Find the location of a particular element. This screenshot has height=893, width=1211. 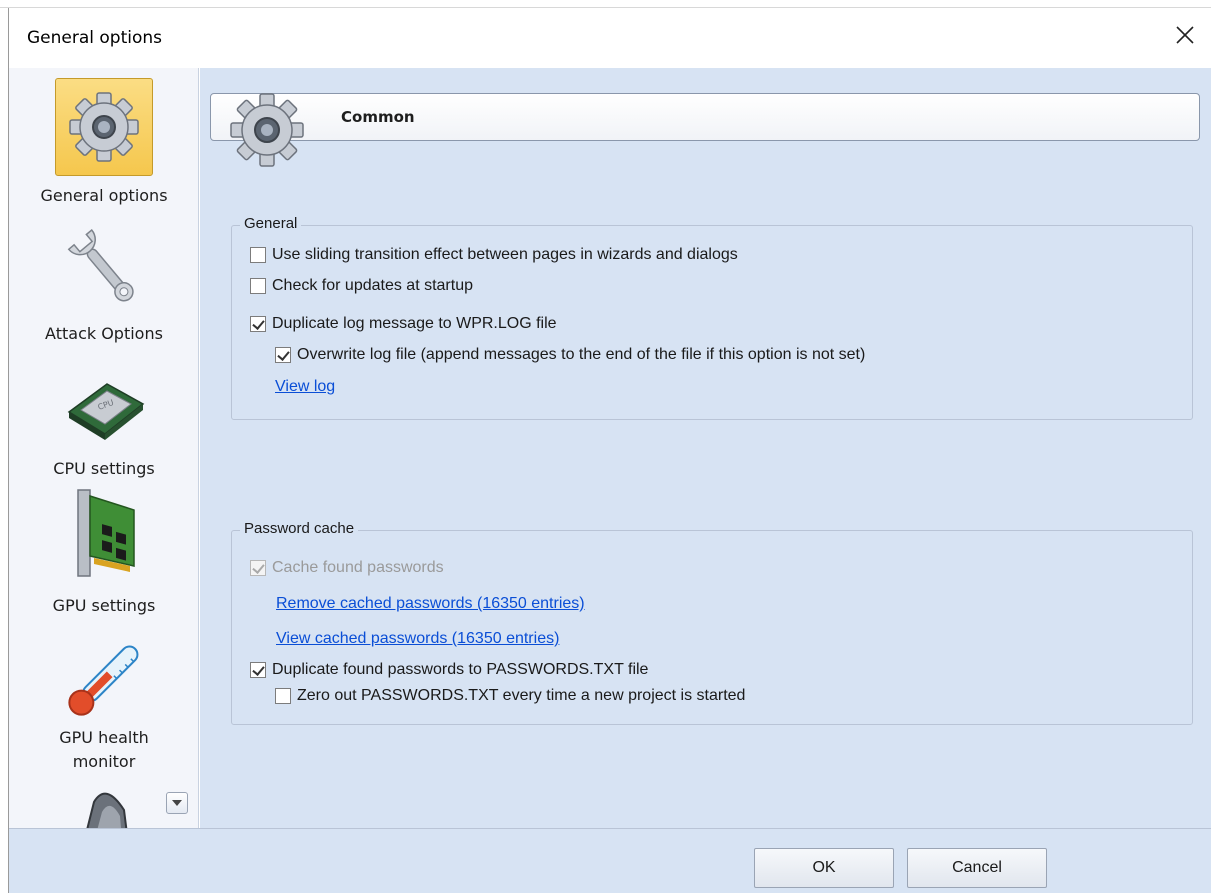

option-label: Duplicate log message to WPR.LOG file is located at coordinates (414, 323).